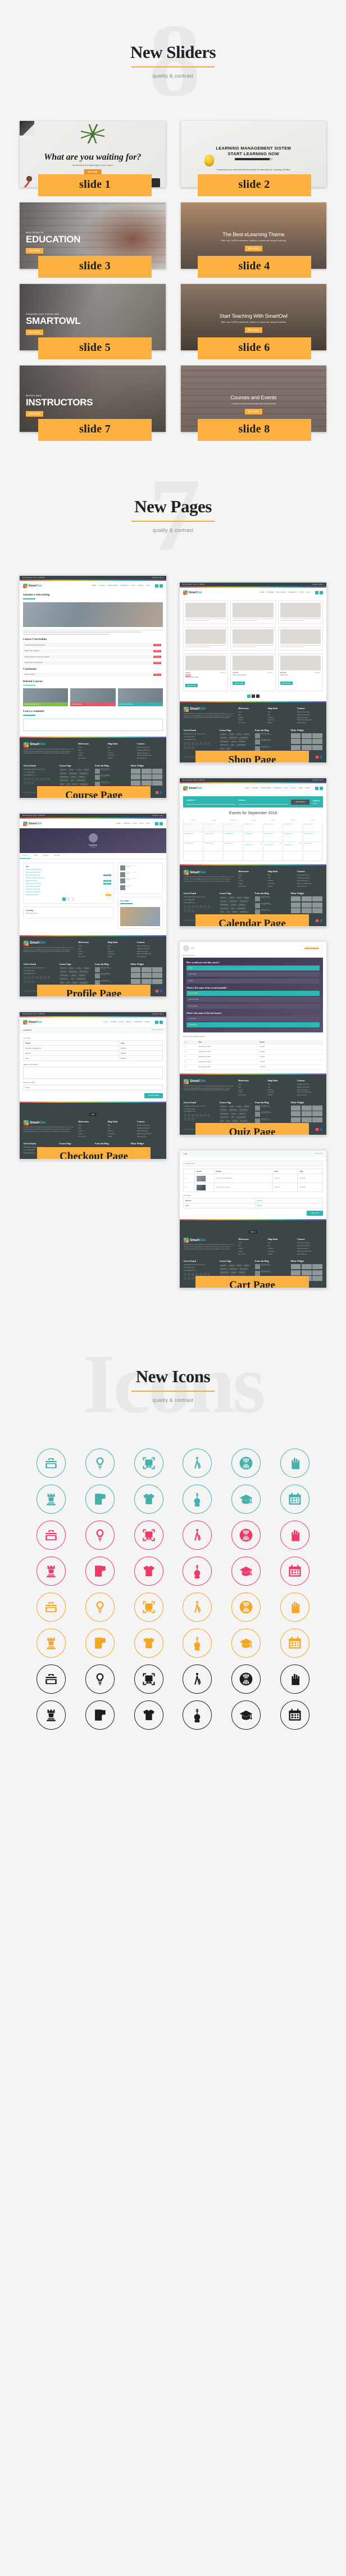  I want to click on rss-icon, so click(193, 910).